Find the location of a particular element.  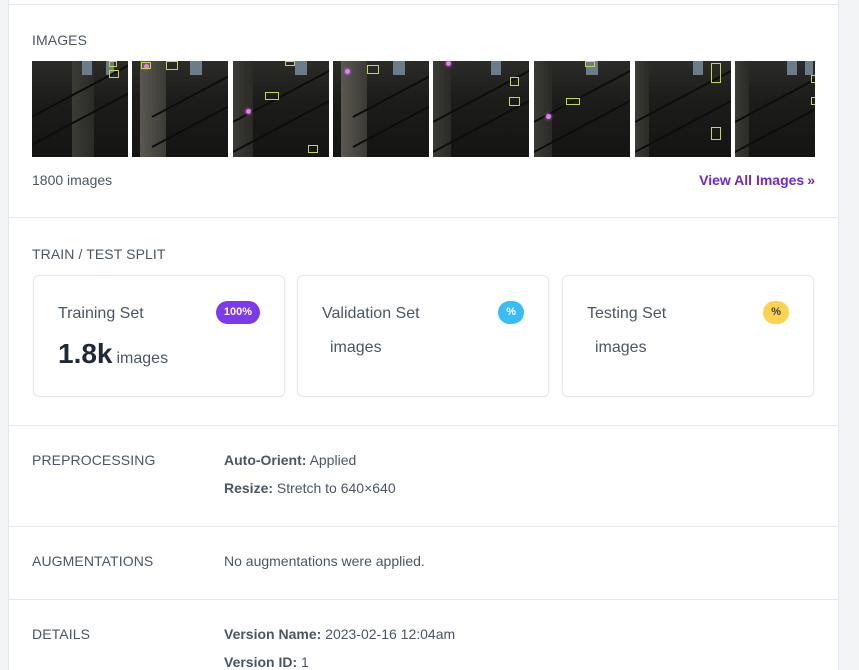

training-set-unit: images is located at coordinates (142, 358).